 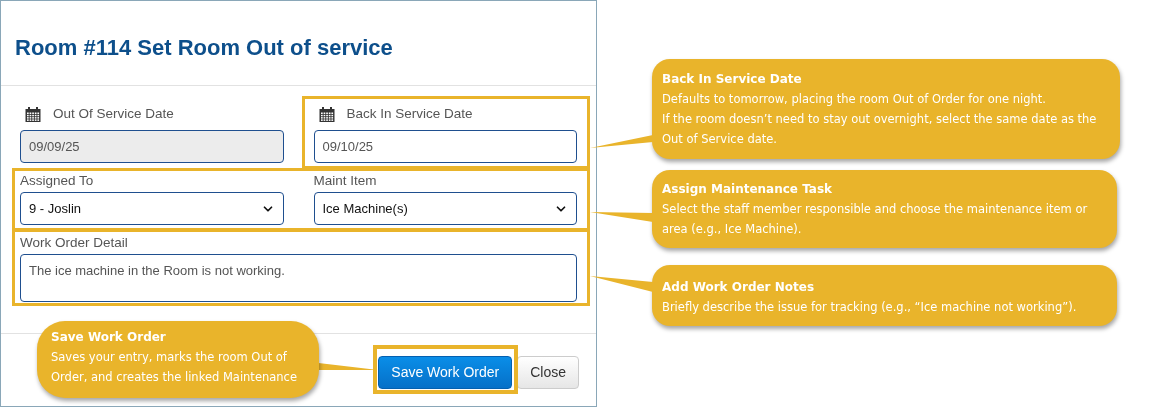 I want to click on field-label: Back In Service Date, so click(x=409, y=113).